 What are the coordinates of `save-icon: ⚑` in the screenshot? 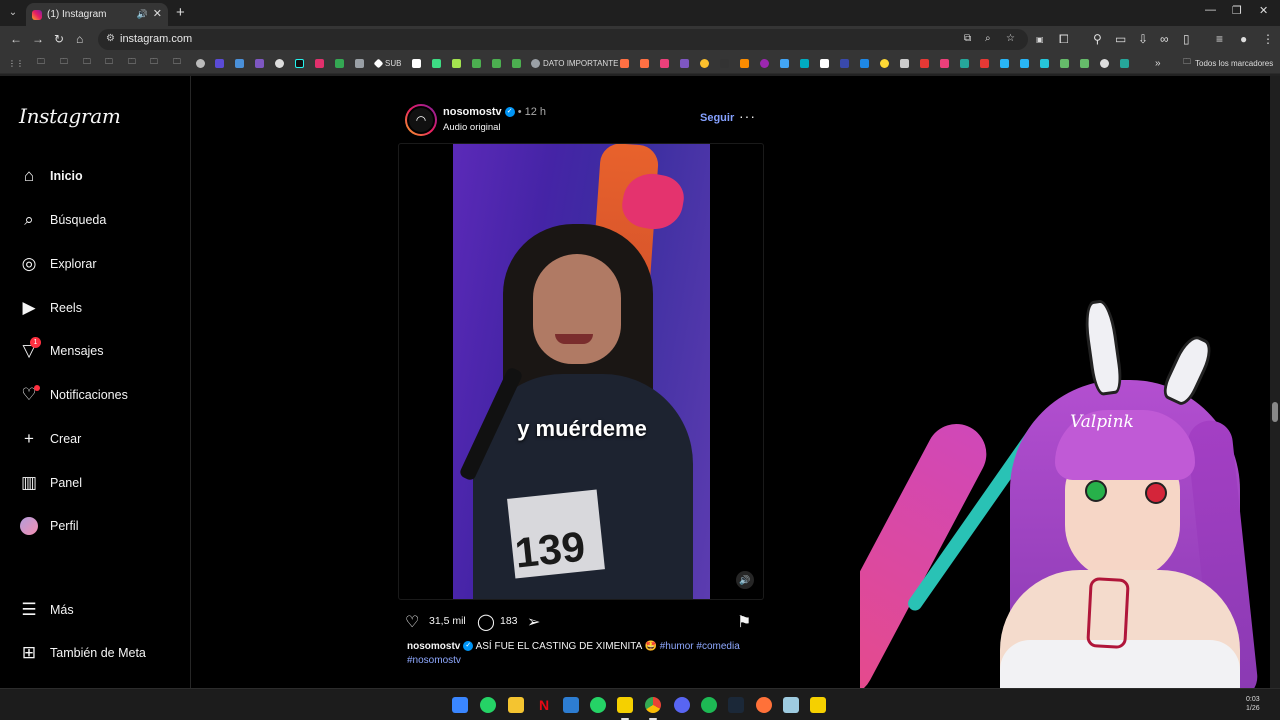 It's located at (744, 622).